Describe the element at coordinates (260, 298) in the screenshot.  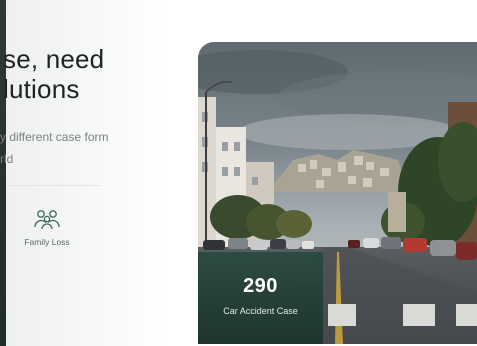
I see `car-accident-stat-card: 290 Car Accident Case` at that location.